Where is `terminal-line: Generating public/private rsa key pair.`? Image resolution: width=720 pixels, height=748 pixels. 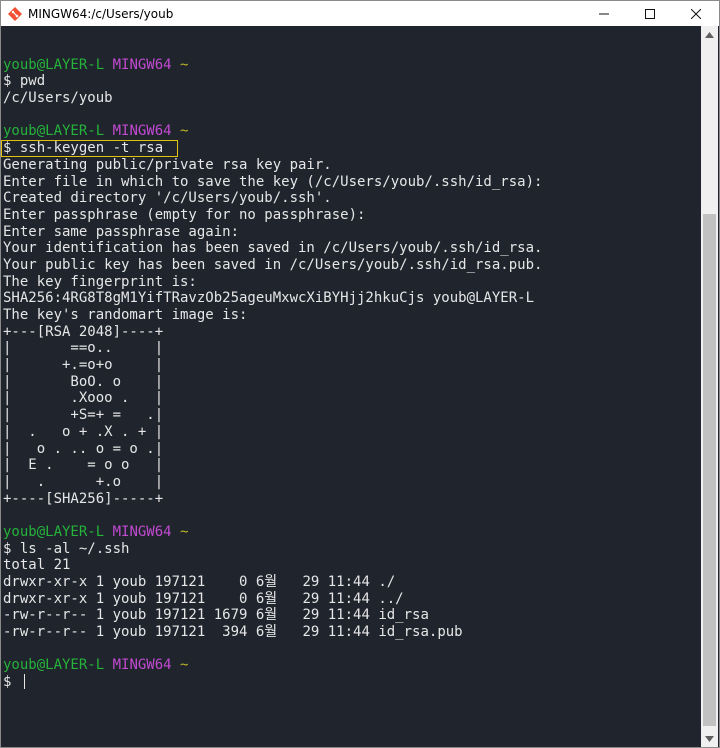
terminal-line: Generating public/private rsa key pair. is located at coordinates (272, 165).